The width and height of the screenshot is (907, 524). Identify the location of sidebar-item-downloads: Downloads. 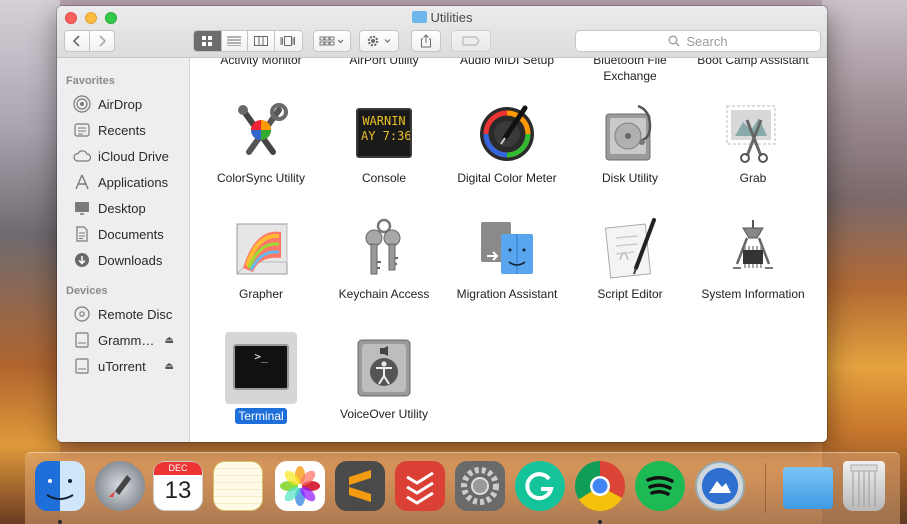
(130, 260).